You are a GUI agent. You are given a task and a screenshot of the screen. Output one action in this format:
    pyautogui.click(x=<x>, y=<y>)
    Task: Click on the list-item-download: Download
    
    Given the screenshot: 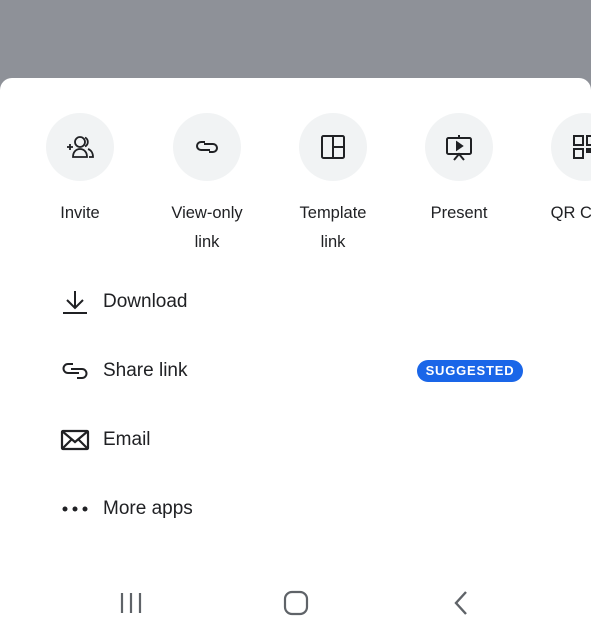 What is the action you would take?
    pyautogui.click(x=295, y=302)
    